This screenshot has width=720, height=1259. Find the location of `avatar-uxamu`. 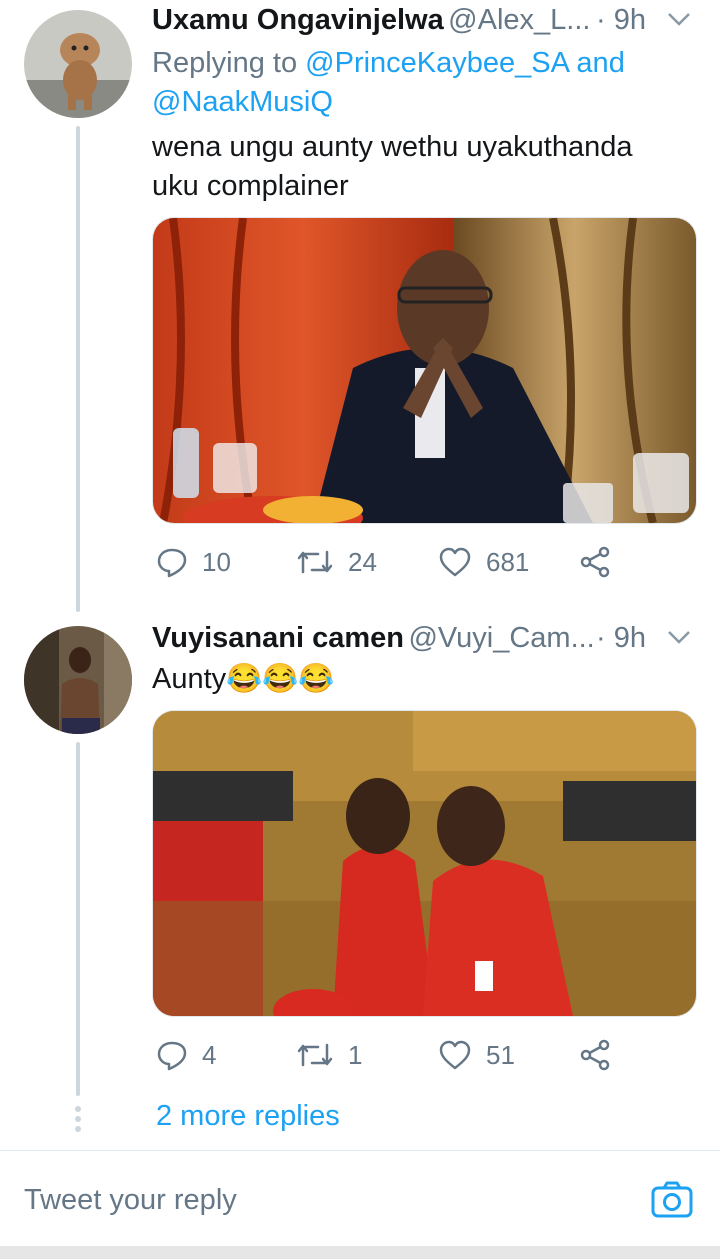

avatar-uxamu is located at coordinates (78, 64).